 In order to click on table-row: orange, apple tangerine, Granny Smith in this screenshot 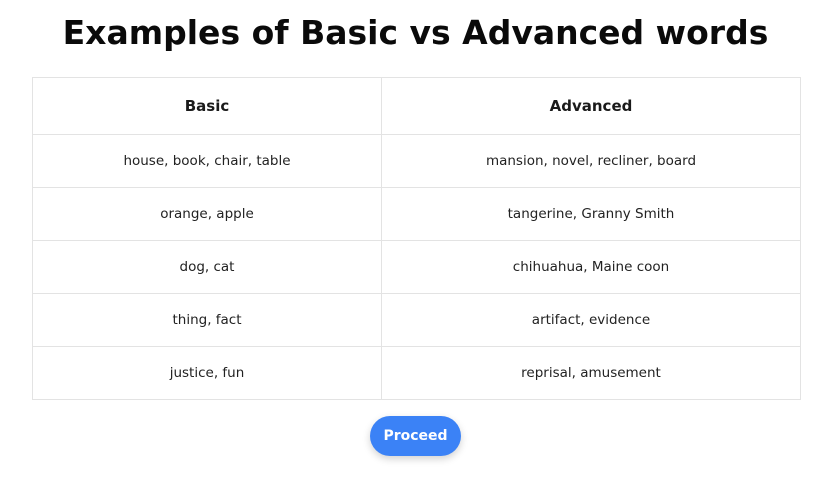, I will do `click(416, 214)`.